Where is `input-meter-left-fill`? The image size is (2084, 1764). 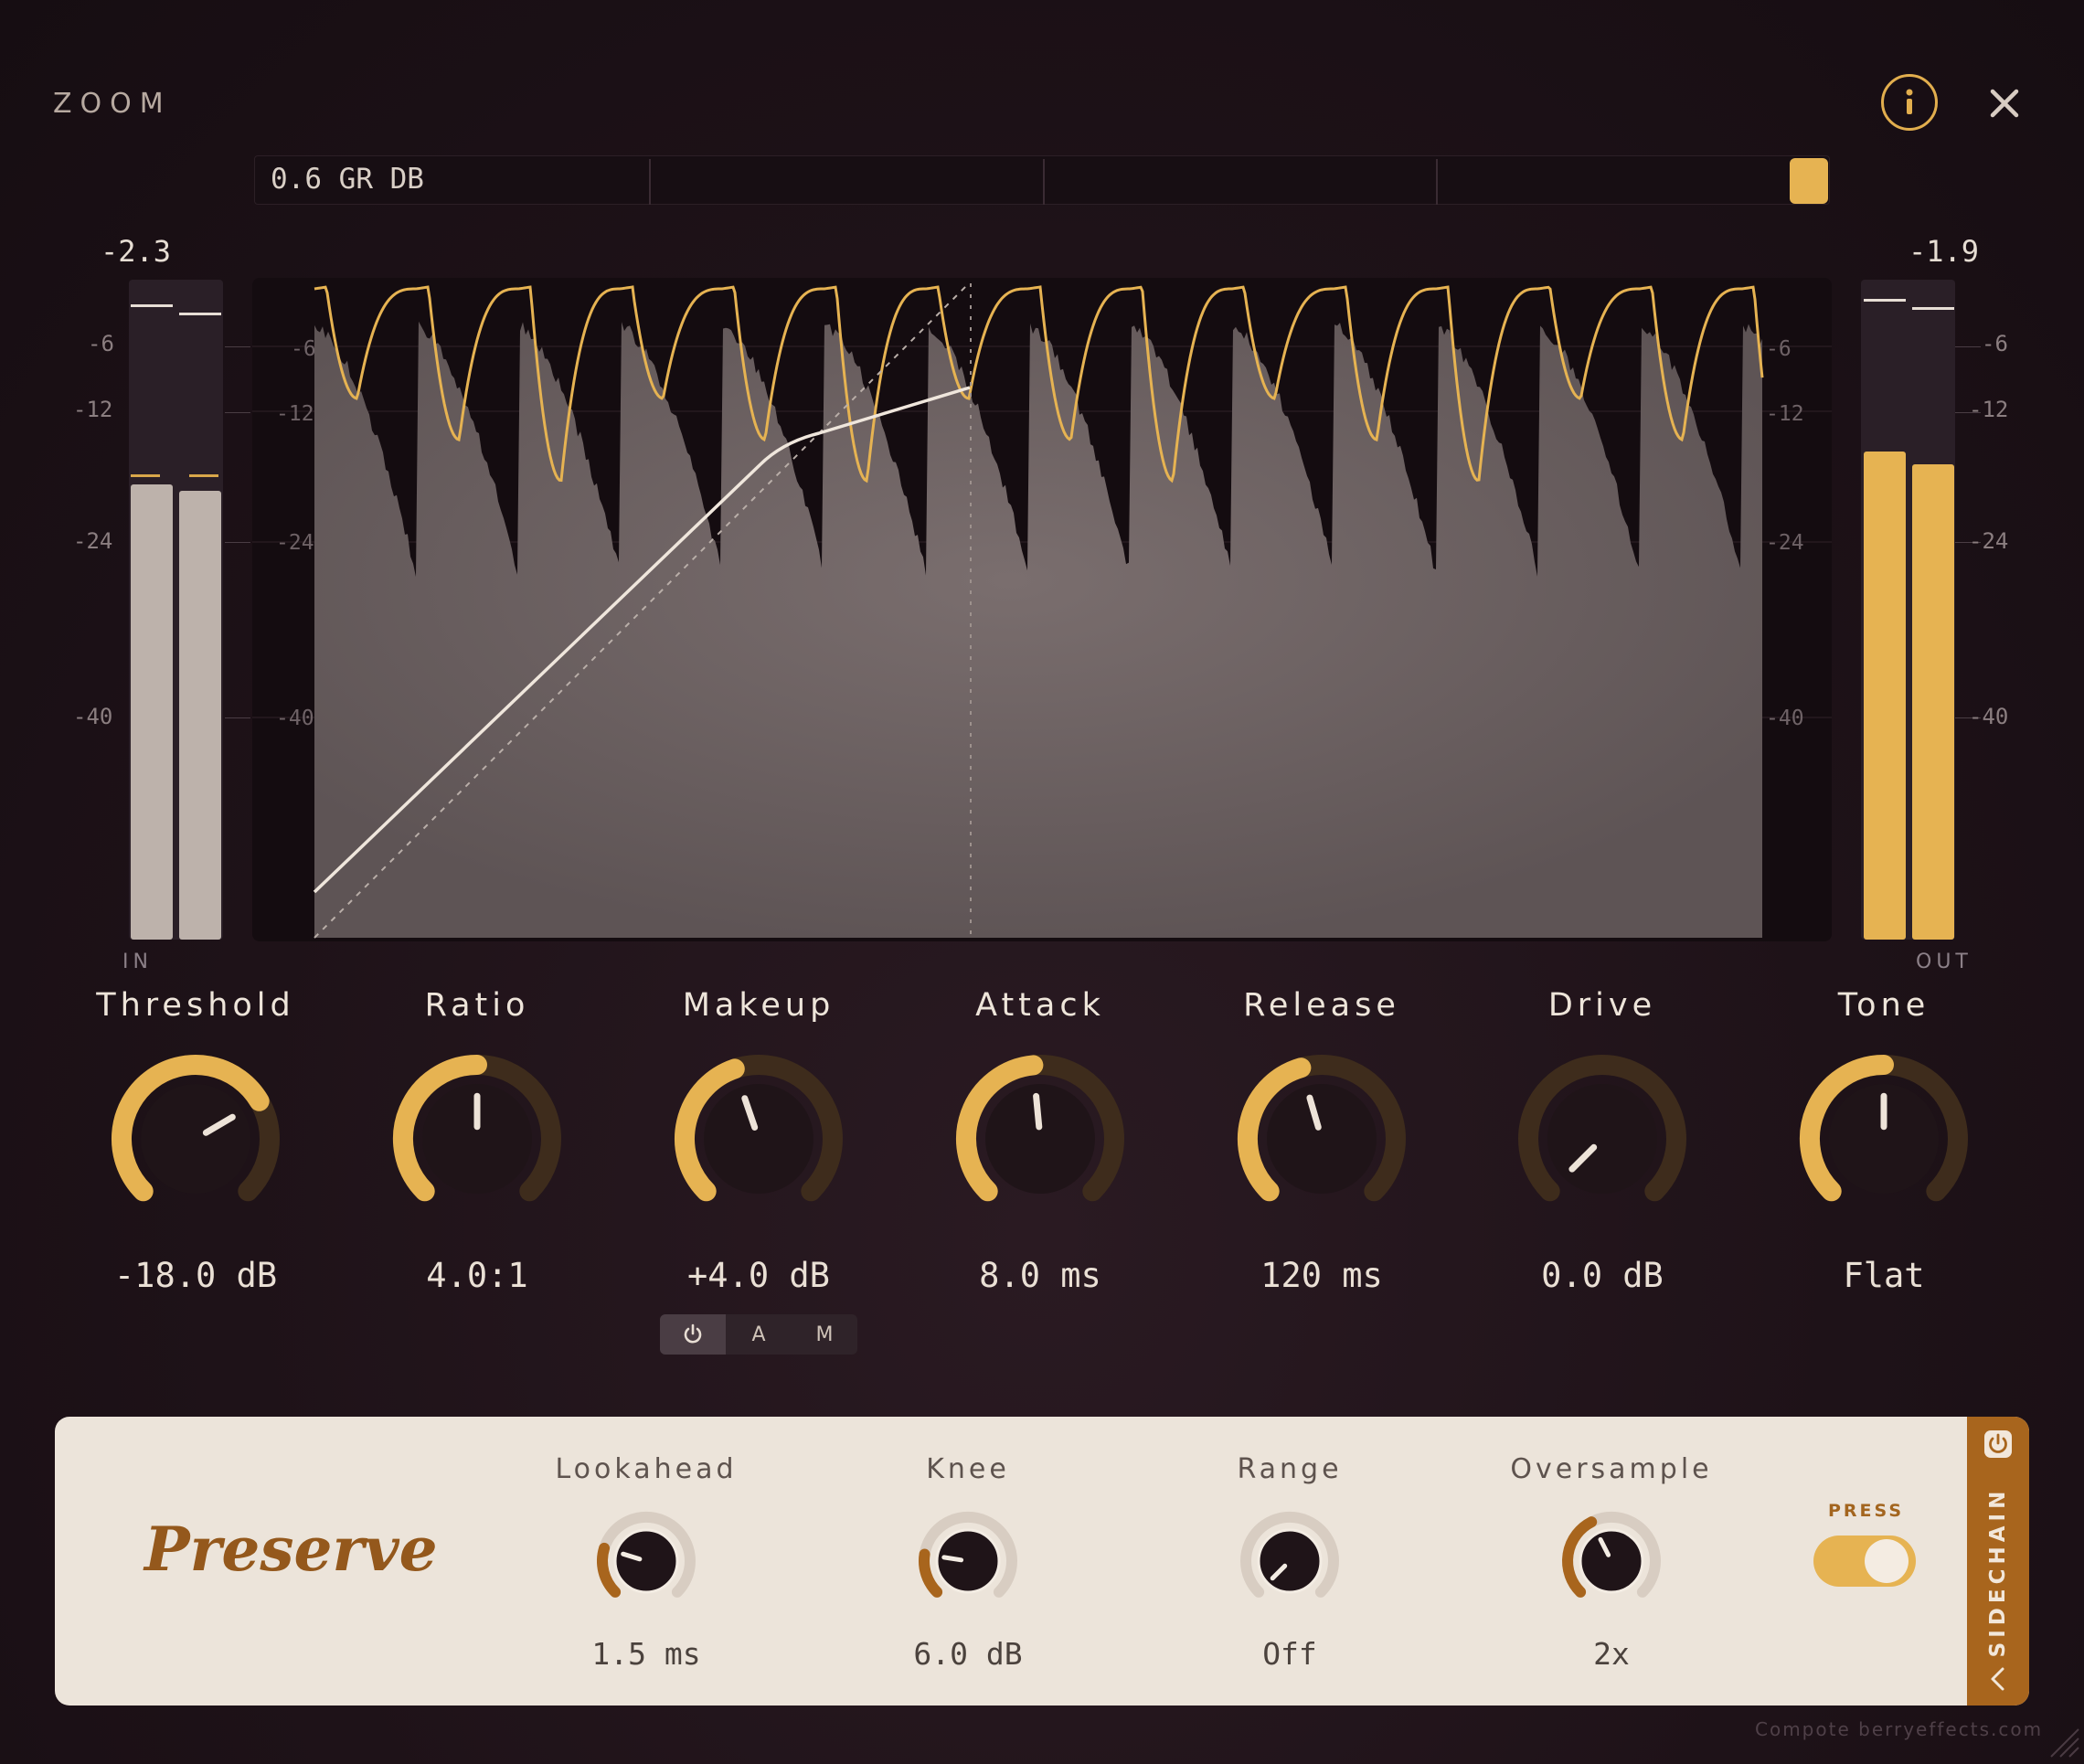 input-meter-left-fill is located at coordinates (152, 712).